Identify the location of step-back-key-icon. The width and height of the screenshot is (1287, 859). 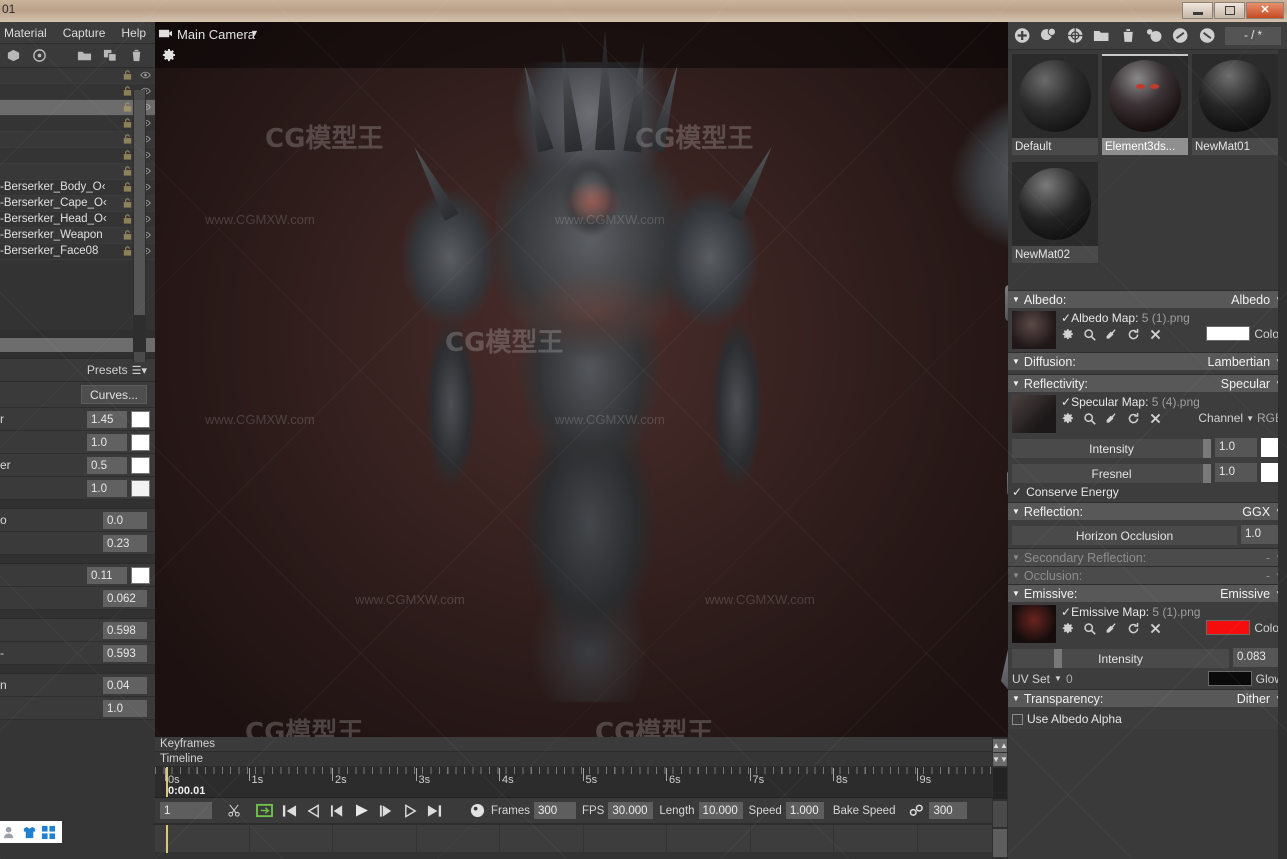
(313, 810).